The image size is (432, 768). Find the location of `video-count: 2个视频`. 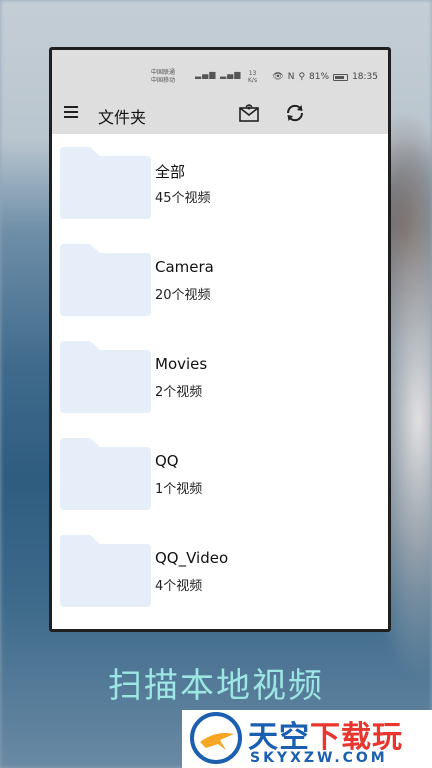

video-count: 2个视频 is located at coordinates (179, 392).